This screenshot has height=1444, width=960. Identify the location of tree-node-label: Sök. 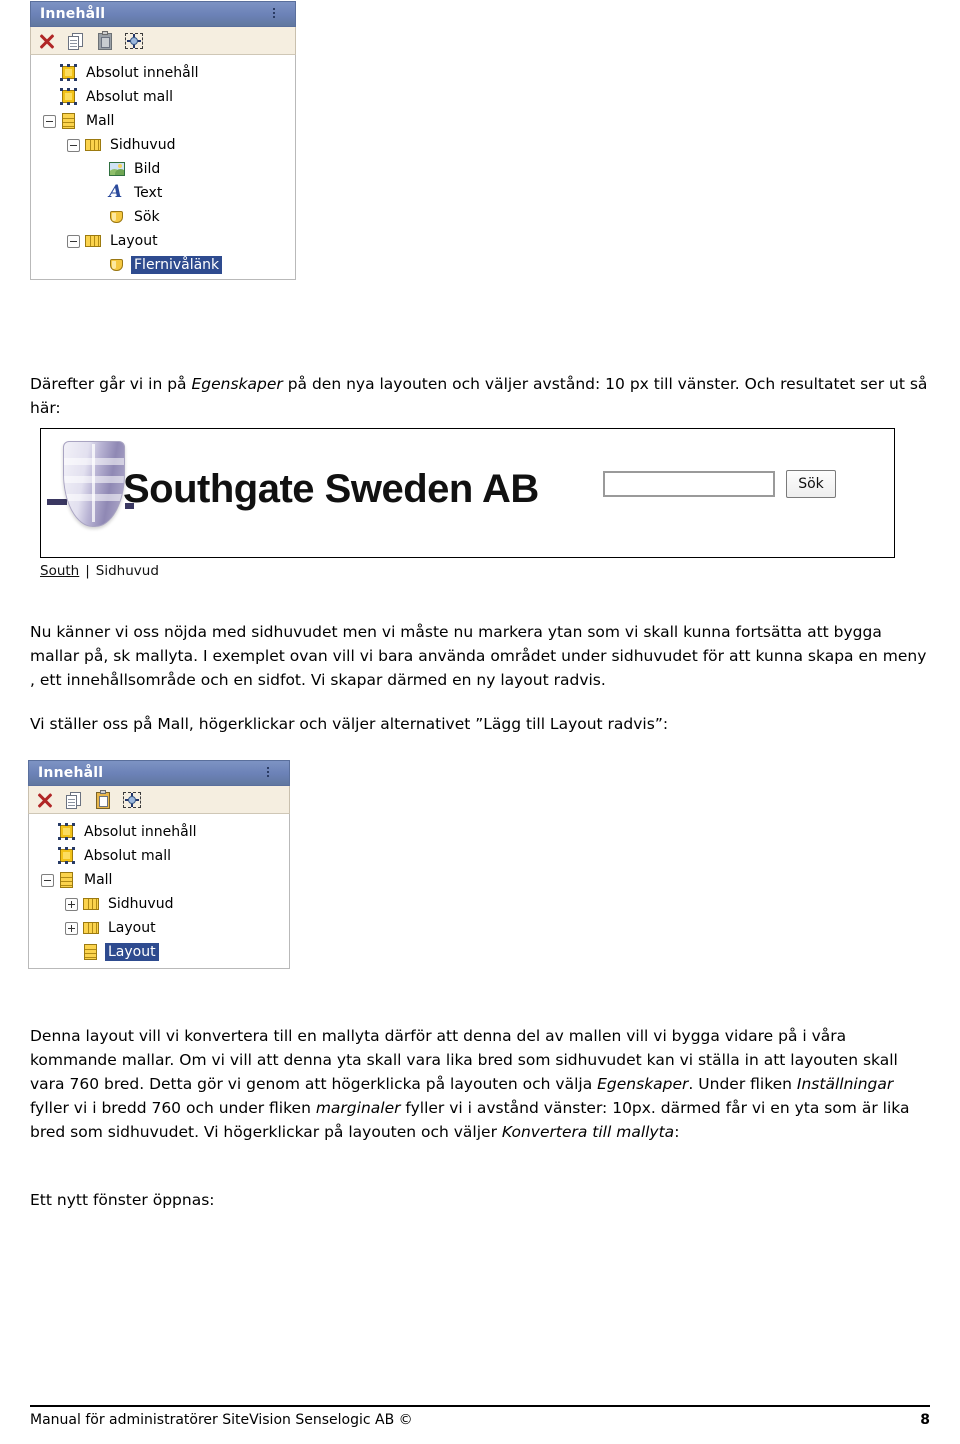
(147, 217).